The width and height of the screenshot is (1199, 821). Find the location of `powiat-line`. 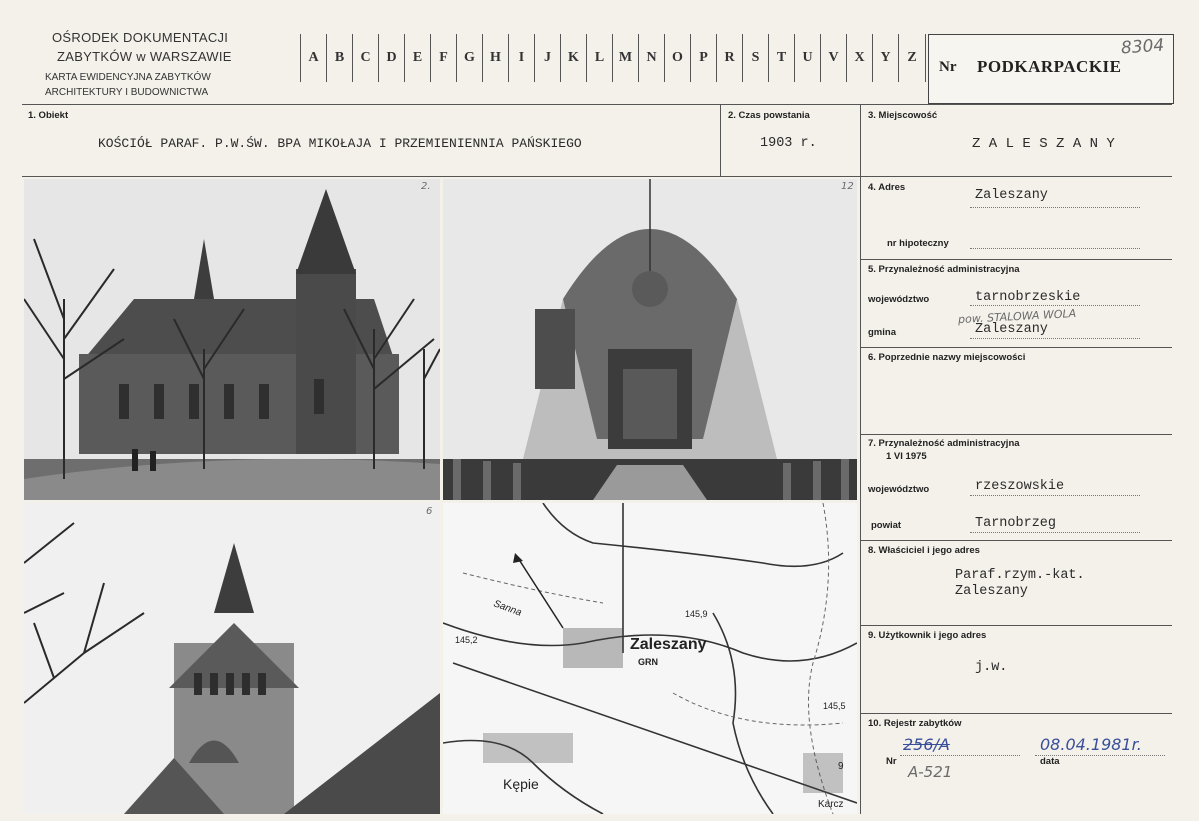

powiat-line is located at coordinates (1055, 532).